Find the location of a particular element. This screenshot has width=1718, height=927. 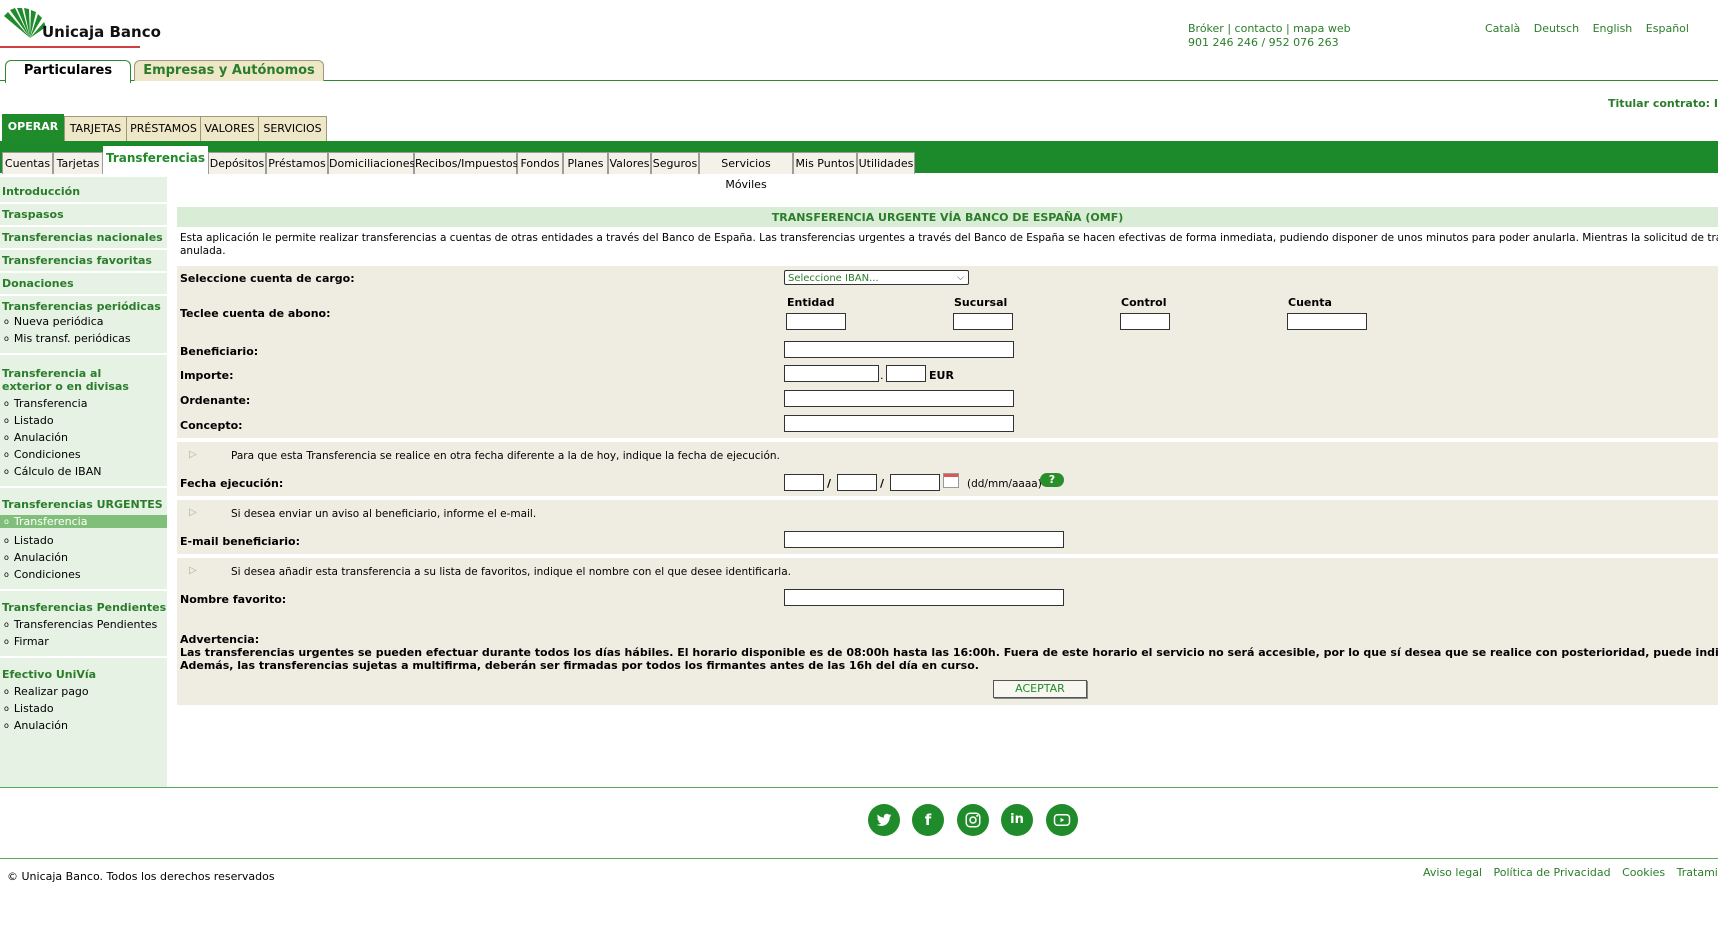

accept-button: ACEPTAR is located at coordinates (1040, 689).